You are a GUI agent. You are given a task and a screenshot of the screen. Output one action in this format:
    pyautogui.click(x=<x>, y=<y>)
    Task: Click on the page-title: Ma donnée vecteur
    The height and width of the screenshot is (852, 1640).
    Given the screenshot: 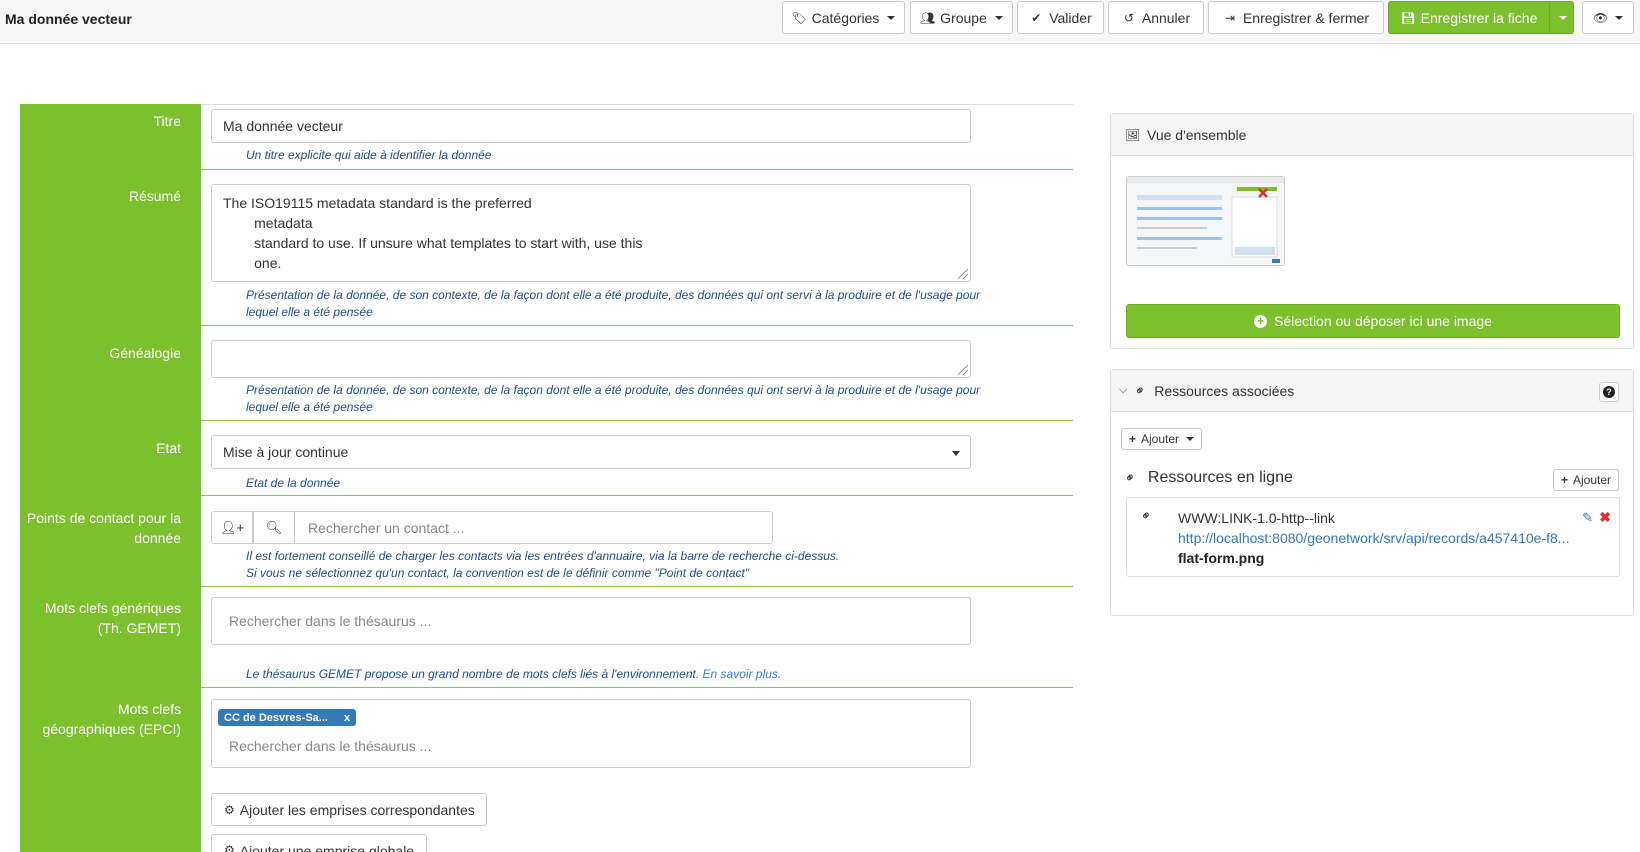 What is the action you would take?
    pyautogui.click(x=68, y=19)
    